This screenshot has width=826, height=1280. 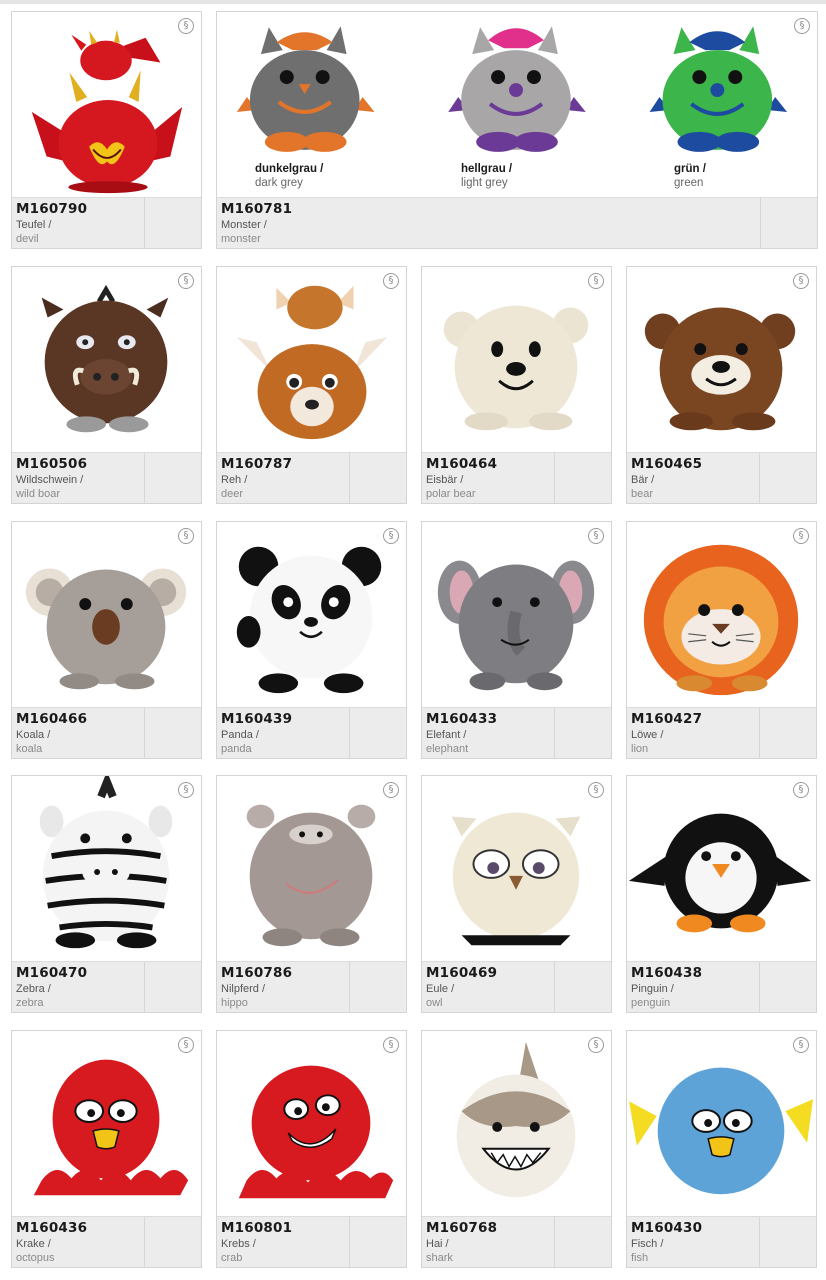 What do you see at coordinates (311, 986) in the screenshot?
I see `product-info: M160786 Nilpferd / hippo` at bounding box center [311, 986].